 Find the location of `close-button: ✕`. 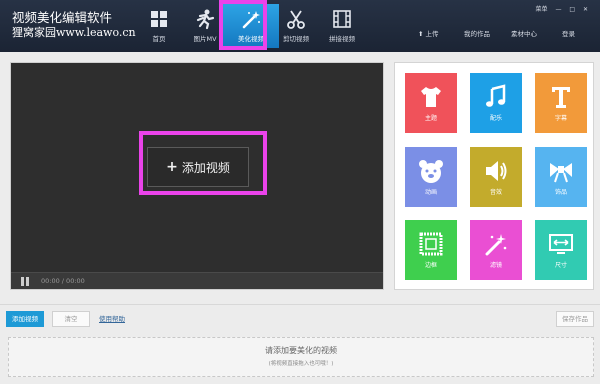

close-button: ✕ is located at coordinates (585, 9).